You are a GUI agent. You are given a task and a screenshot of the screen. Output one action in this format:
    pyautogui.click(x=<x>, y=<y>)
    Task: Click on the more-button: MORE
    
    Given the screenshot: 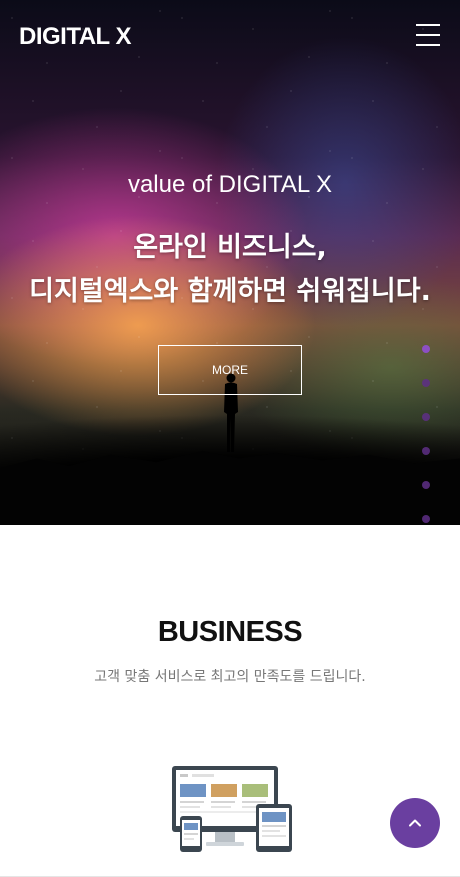 What is the action you would take?
    pyautogui.click(x=230, y=370)
    